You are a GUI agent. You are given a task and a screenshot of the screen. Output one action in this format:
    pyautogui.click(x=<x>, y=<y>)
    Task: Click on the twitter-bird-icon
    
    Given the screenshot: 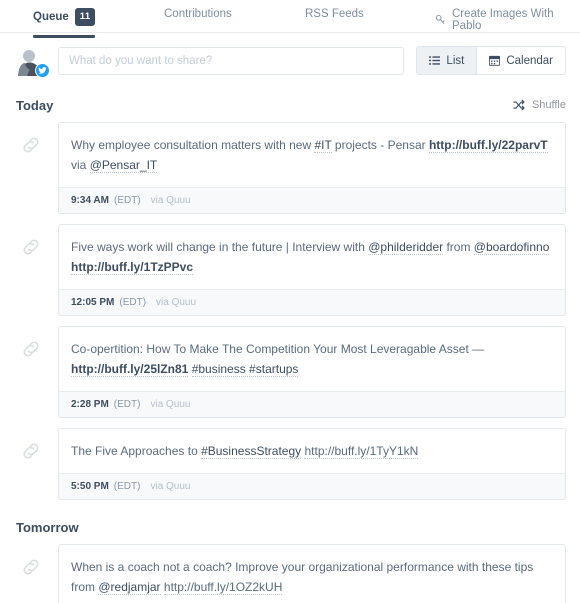 What is the action you would take?
    pyautogui.click(x=42, y=70)
    